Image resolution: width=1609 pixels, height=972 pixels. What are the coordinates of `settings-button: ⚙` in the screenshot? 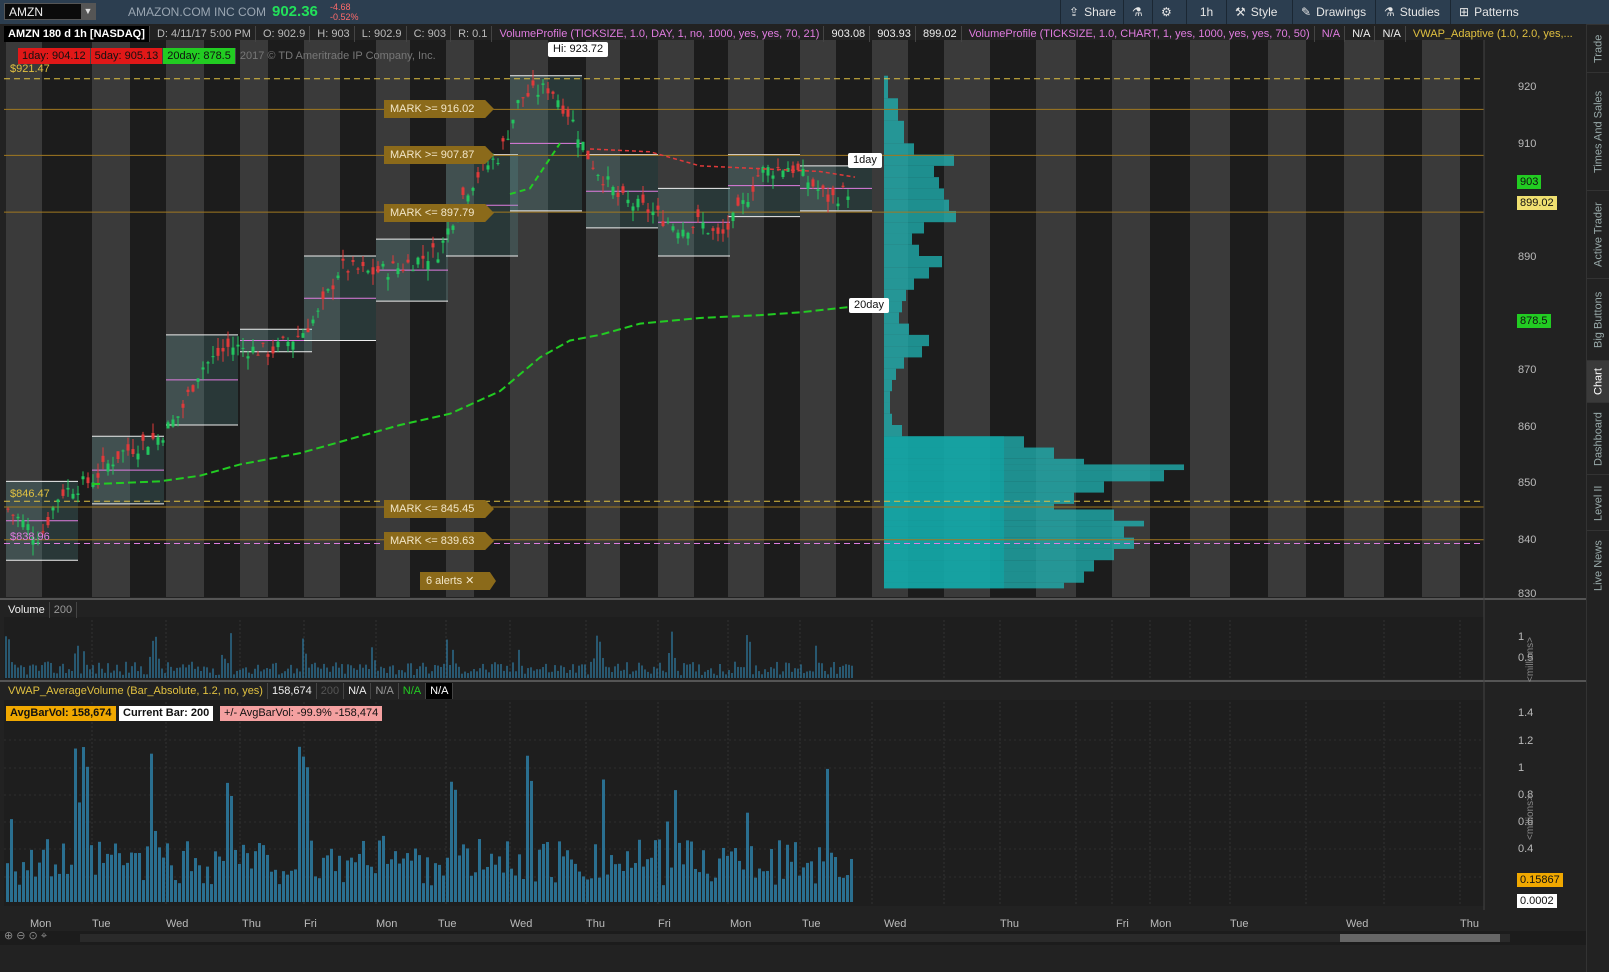 It's located at (1169, 12).